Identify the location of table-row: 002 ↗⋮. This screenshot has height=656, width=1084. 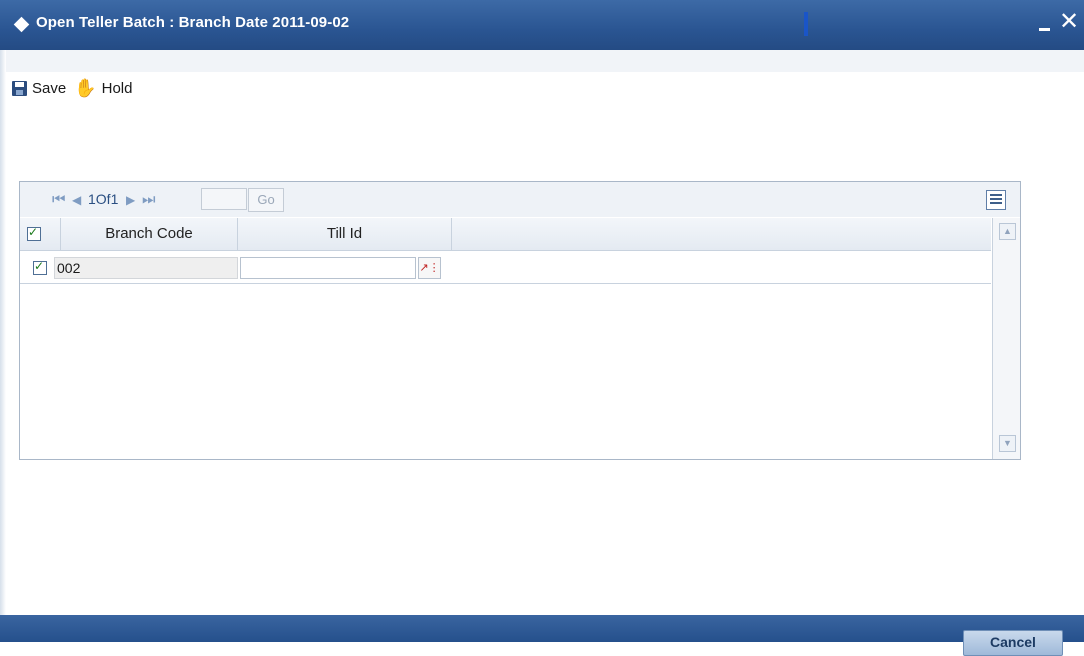
(505, 267).